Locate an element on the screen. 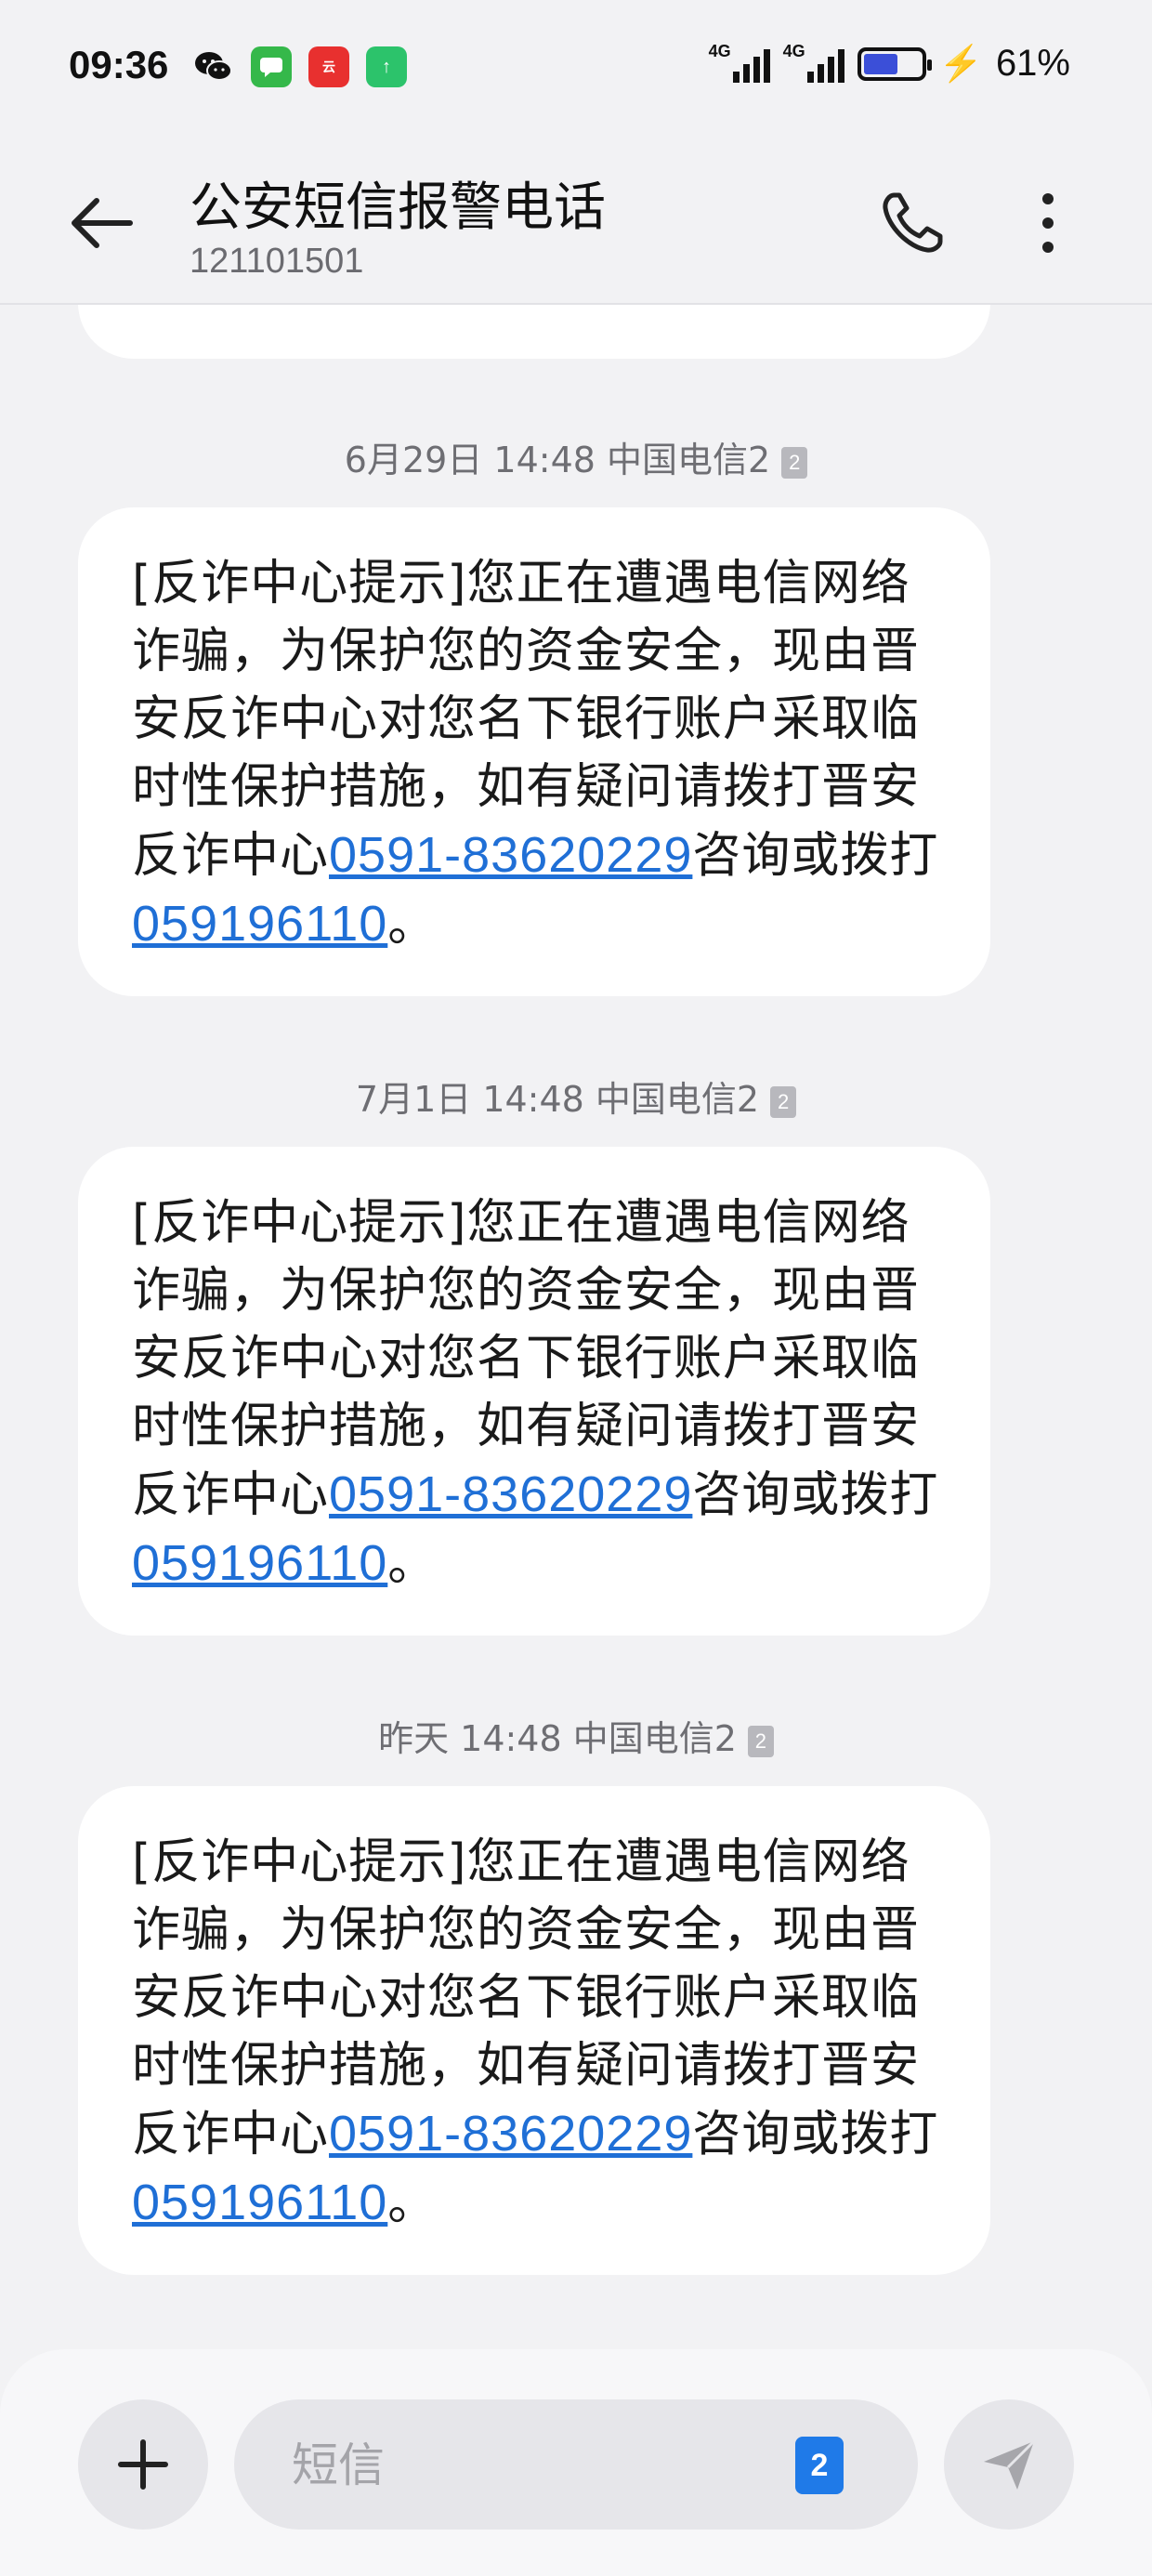 The width and height of the screenshot is (1152, 2576). message-timestamp: 7月1日 14:48 中国电信2 2 is located at coordinates (576, 1096).